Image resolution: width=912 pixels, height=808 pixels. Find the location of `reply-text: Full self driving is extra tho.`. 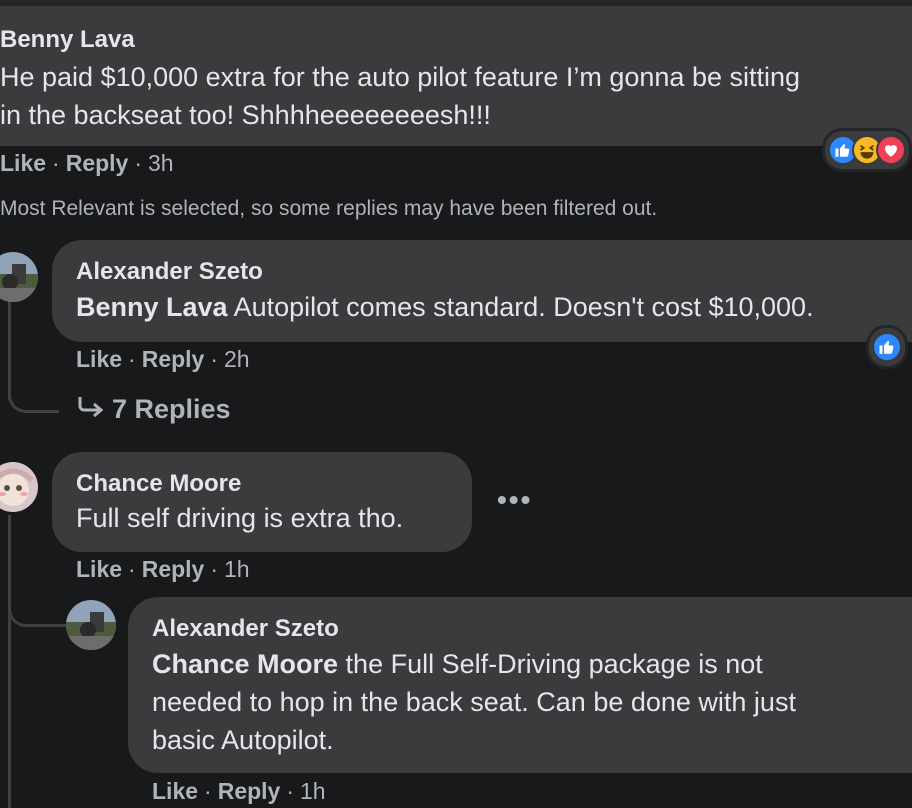

reply-text: Full self driving is extra tho. is located at coordinates (240, 518).